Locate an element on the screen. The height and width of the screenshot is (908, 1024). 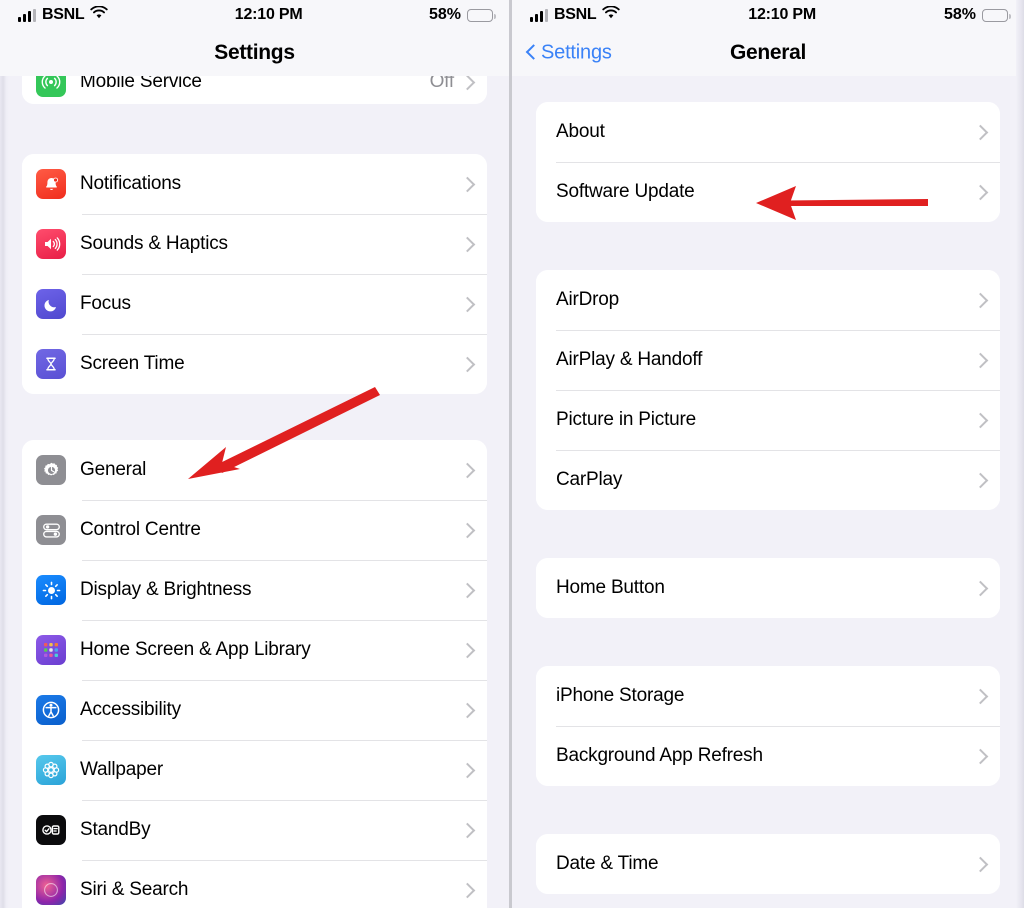
list-item-control-centre: Control Centre is located at coordinates (254, 530).